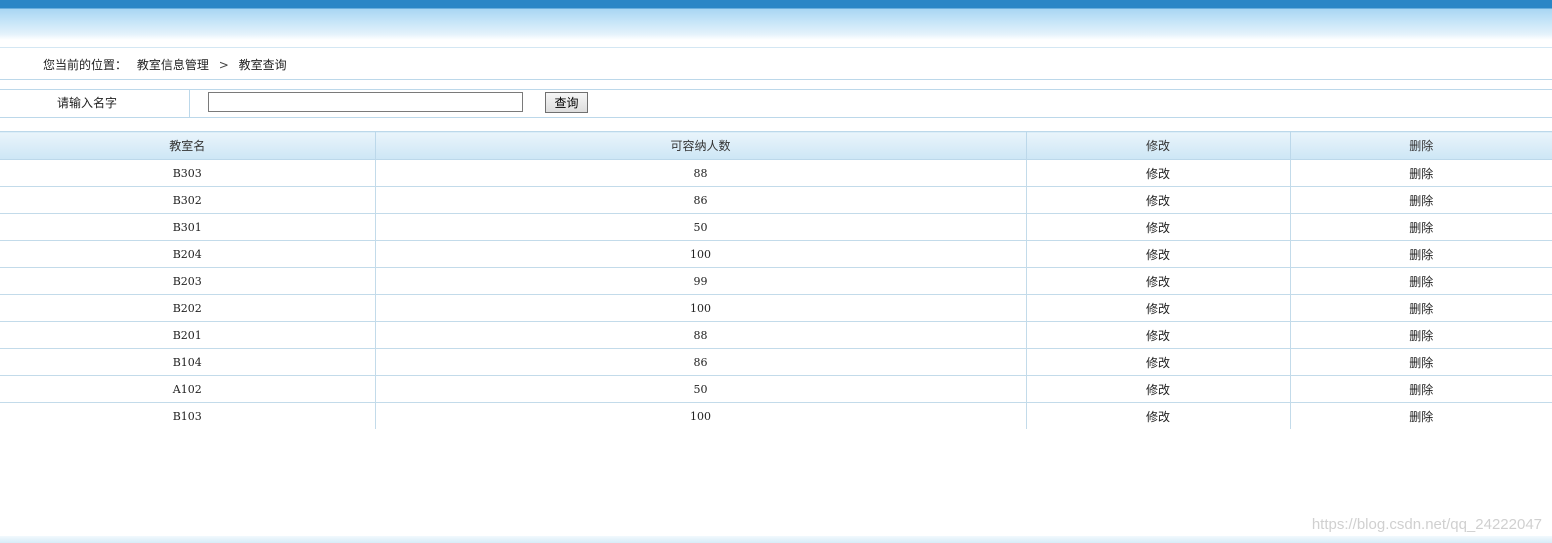 The height and width of the screenshot is (543, 1552). Describe the element at coordinates (776, 63) in the screenshot. I see `breadcrumb-bar: 您当前的位置： 教室信息管理 > 教室查询` at that location.